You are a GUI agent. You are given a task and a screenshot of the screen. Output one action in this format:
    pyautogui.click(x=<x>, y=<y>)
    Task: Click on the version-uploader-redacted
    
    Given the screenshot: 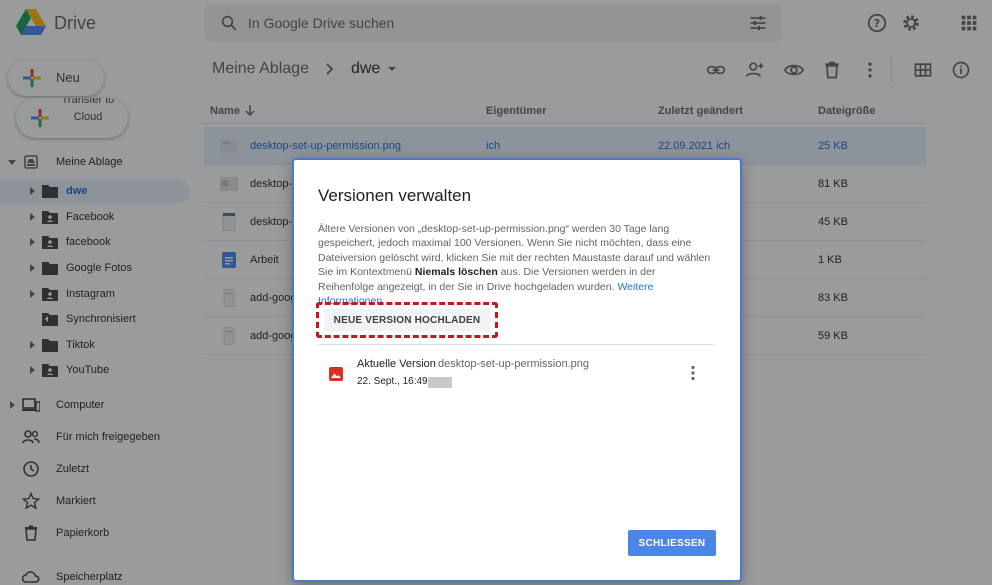 What is the action you would take?
    pyautogui.click(x=440, y=382)
    